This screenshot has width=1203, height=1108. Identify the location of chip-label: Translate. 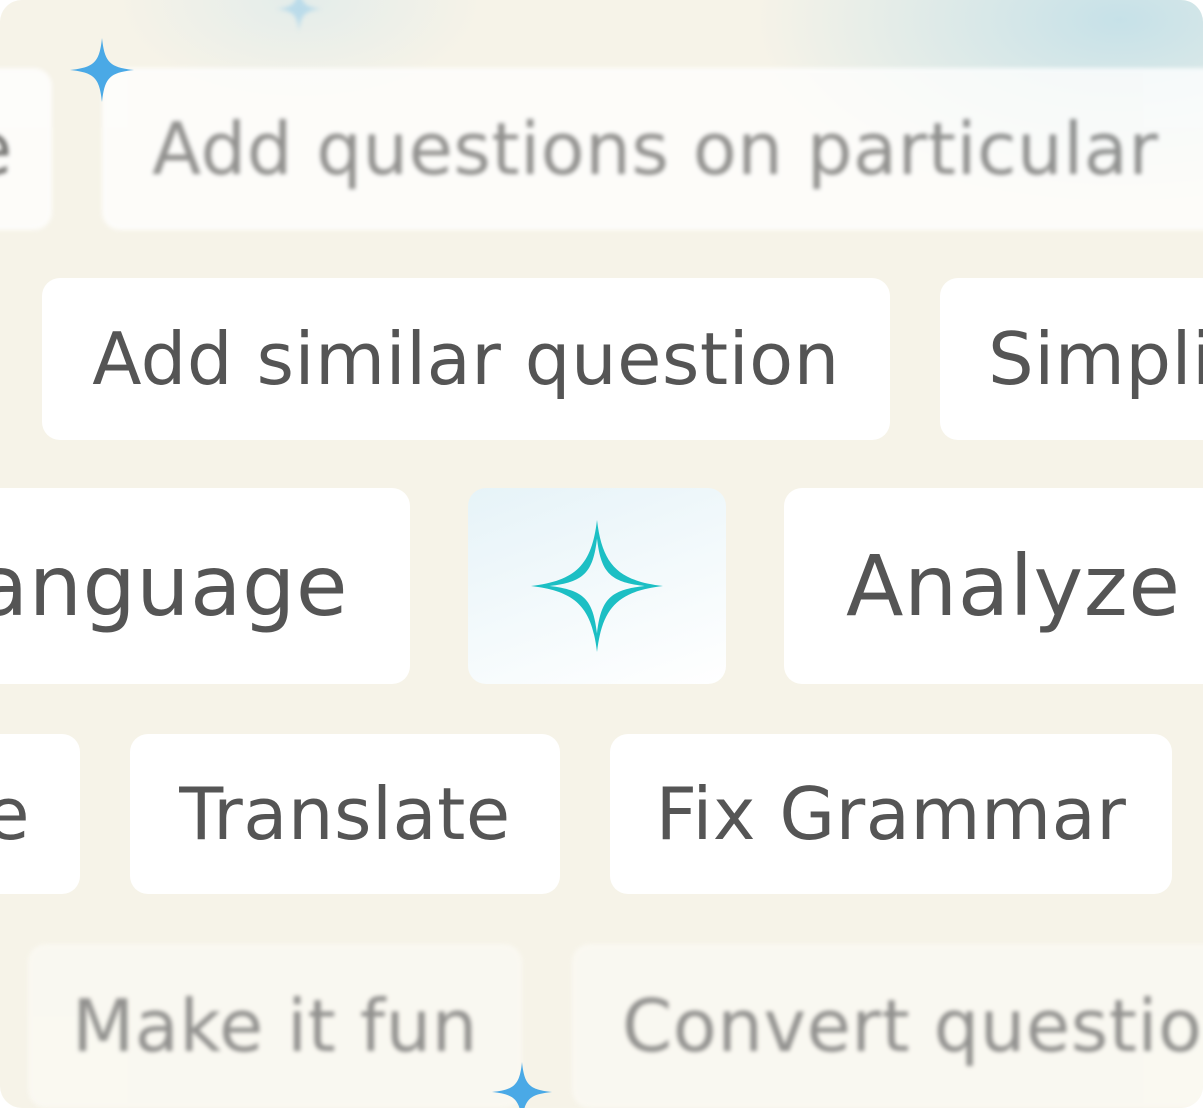
(345, 814).